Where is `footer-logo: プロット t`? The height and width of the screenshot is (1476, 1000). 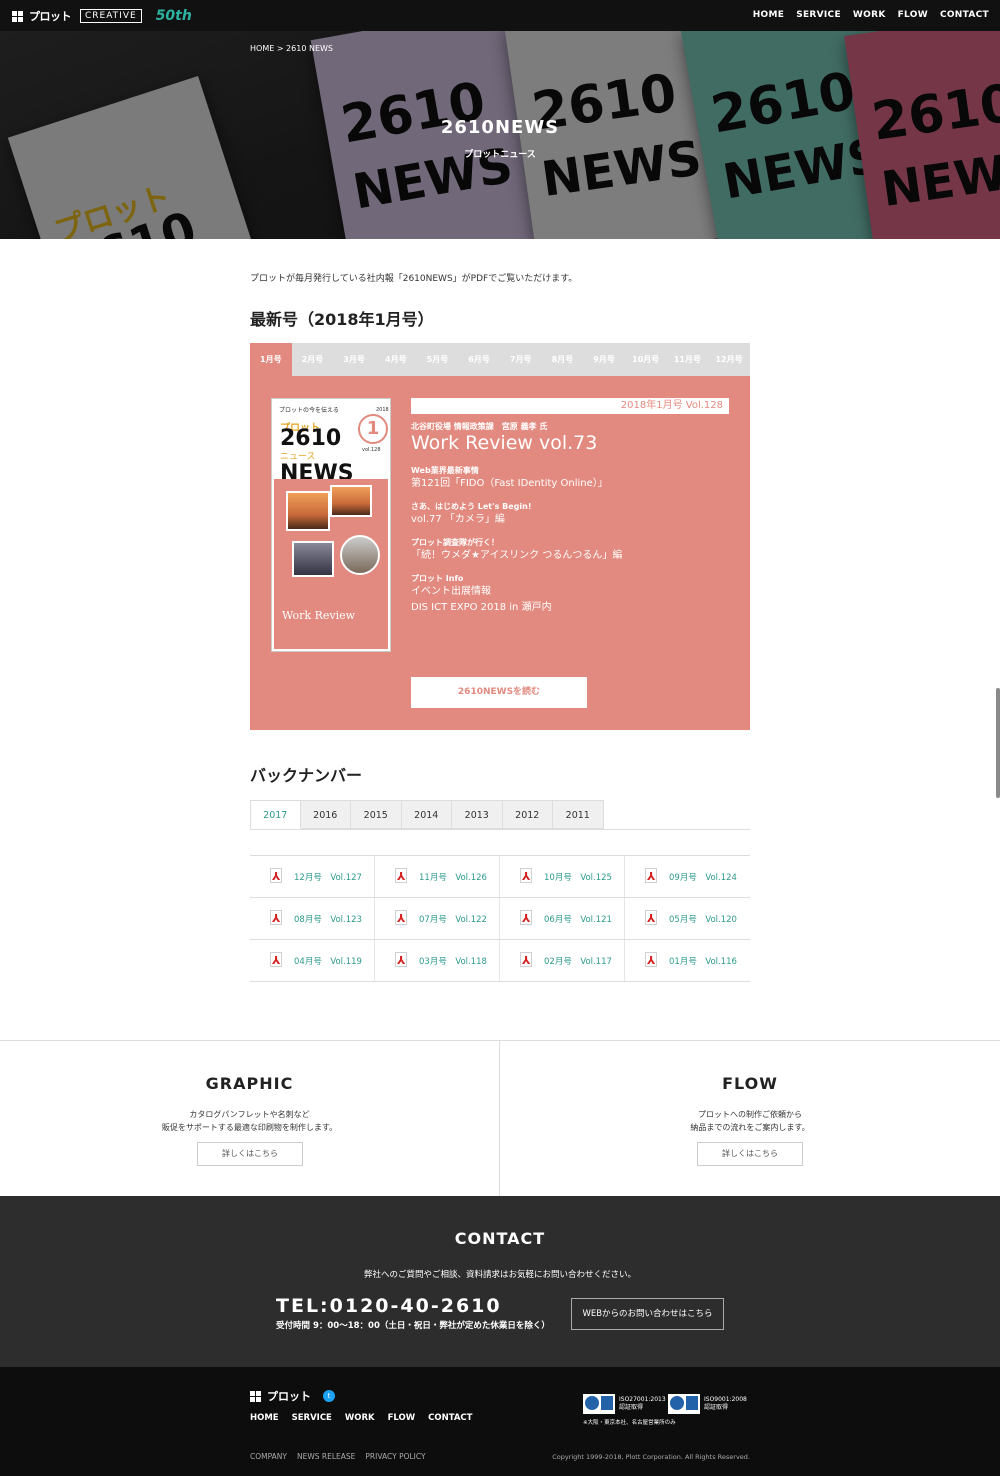 footer-logo: プロット t is located at coordinates (292, 1396).